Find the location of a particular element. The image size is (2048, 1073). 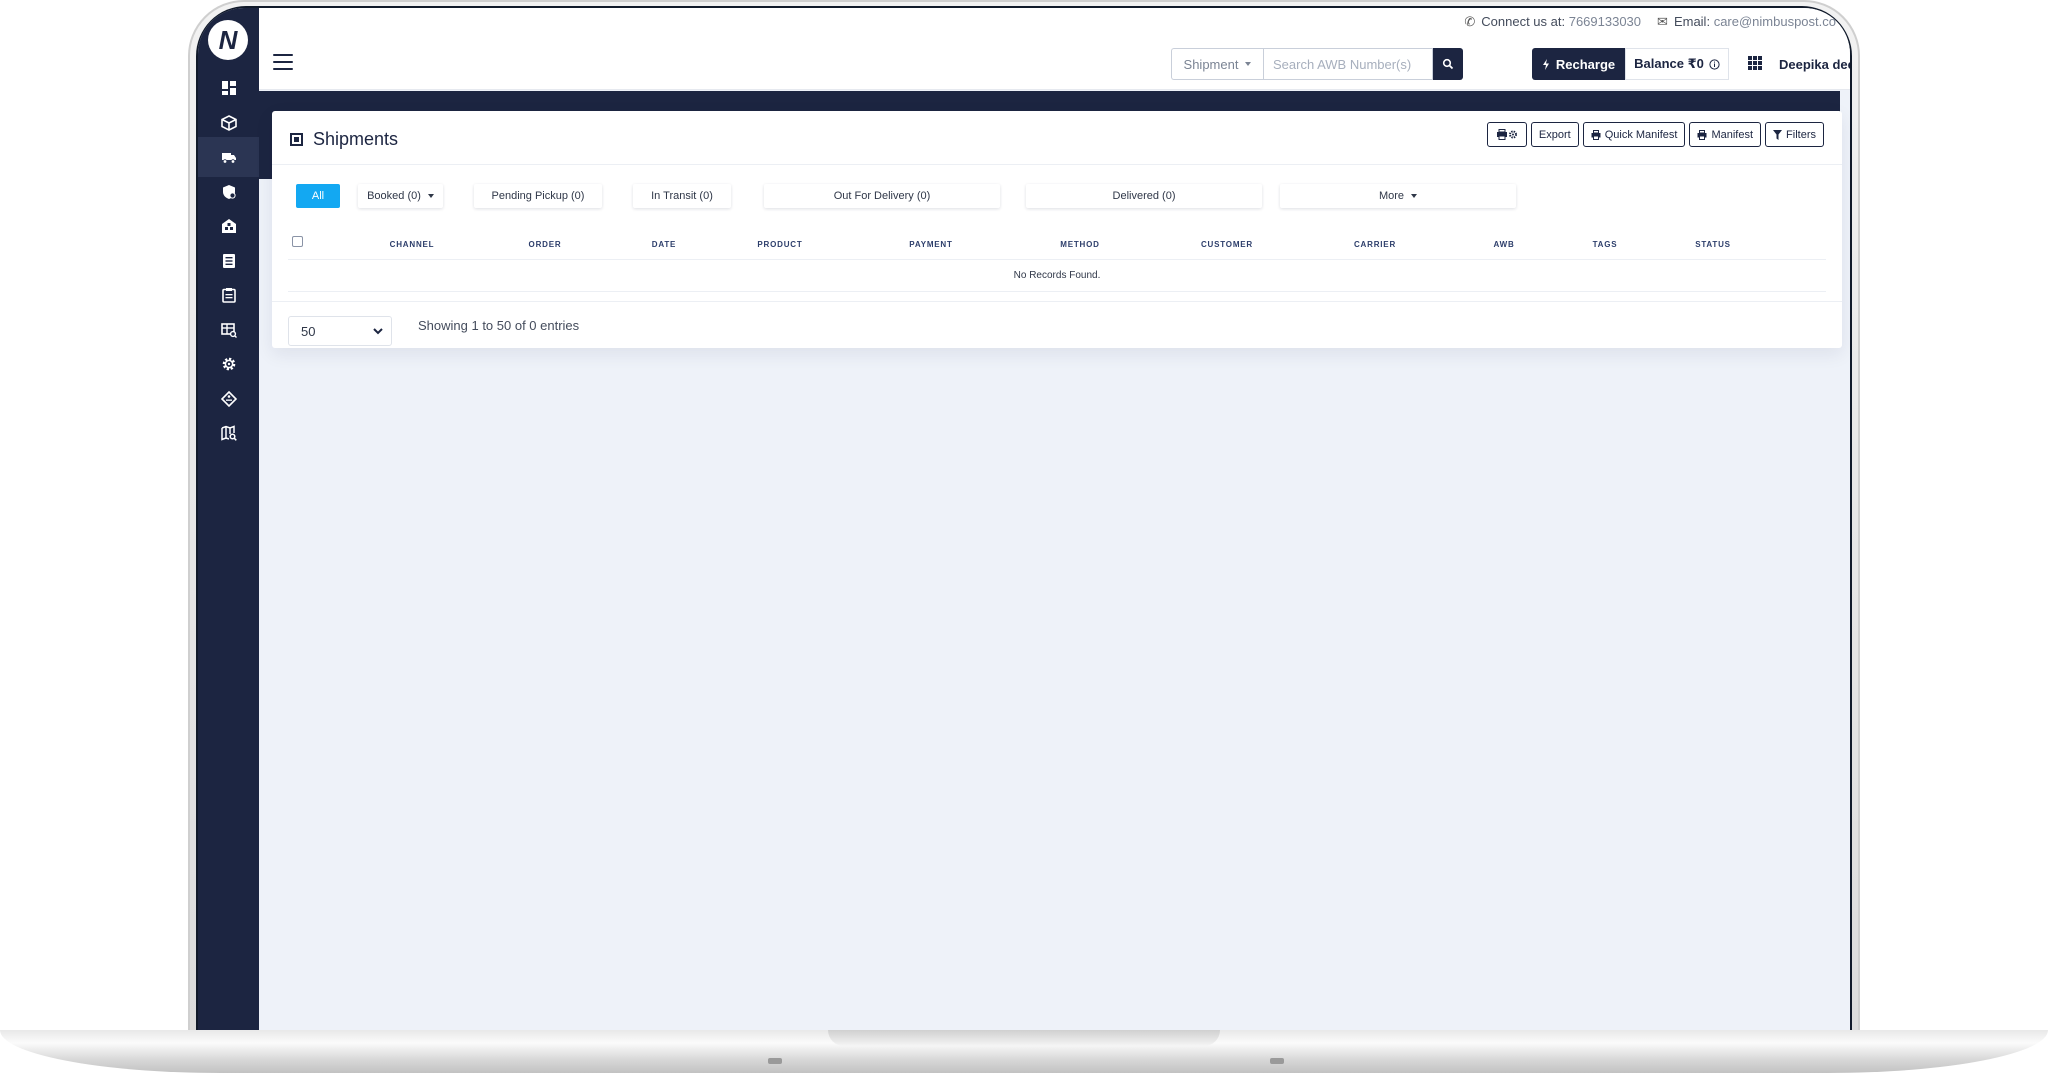

sidebar-item-reports is located at coordinates (228, 295).